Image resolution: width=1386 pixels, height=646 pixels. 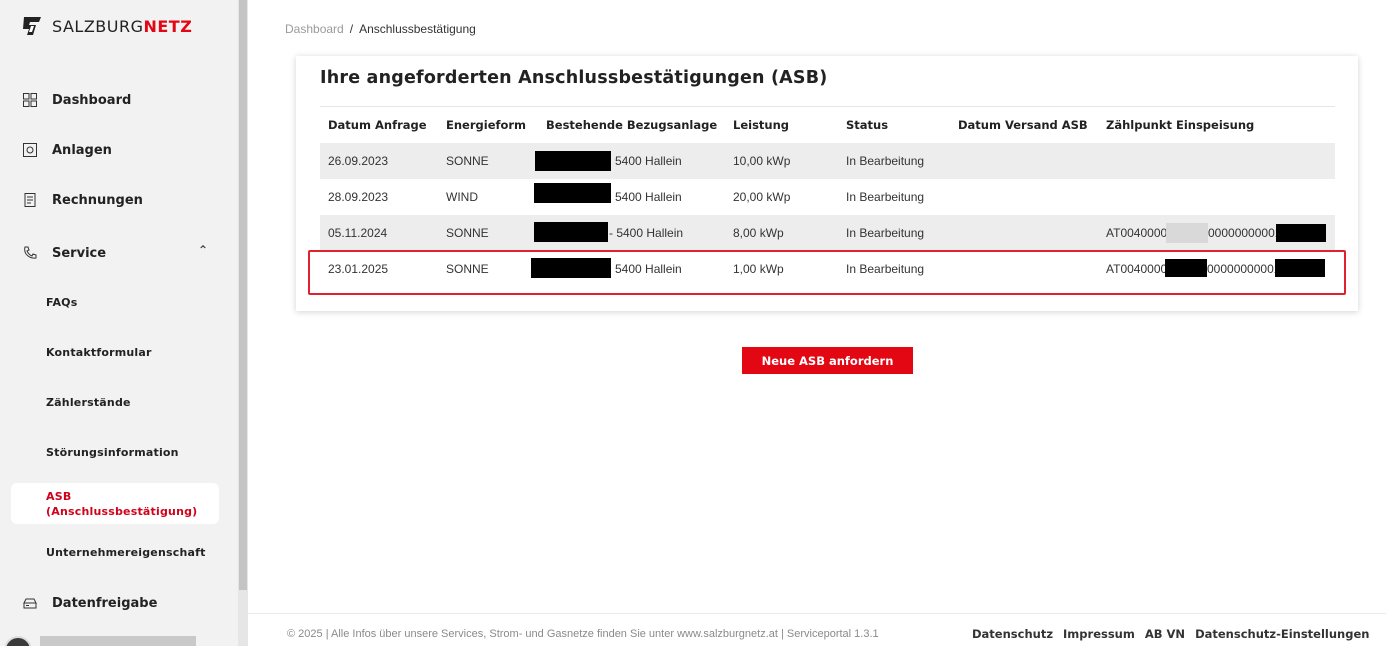 What do you see at coordinates (79, 253) in the screenshot?
I see `sidebar-item-label: Service` at bounding box center [79, 253].